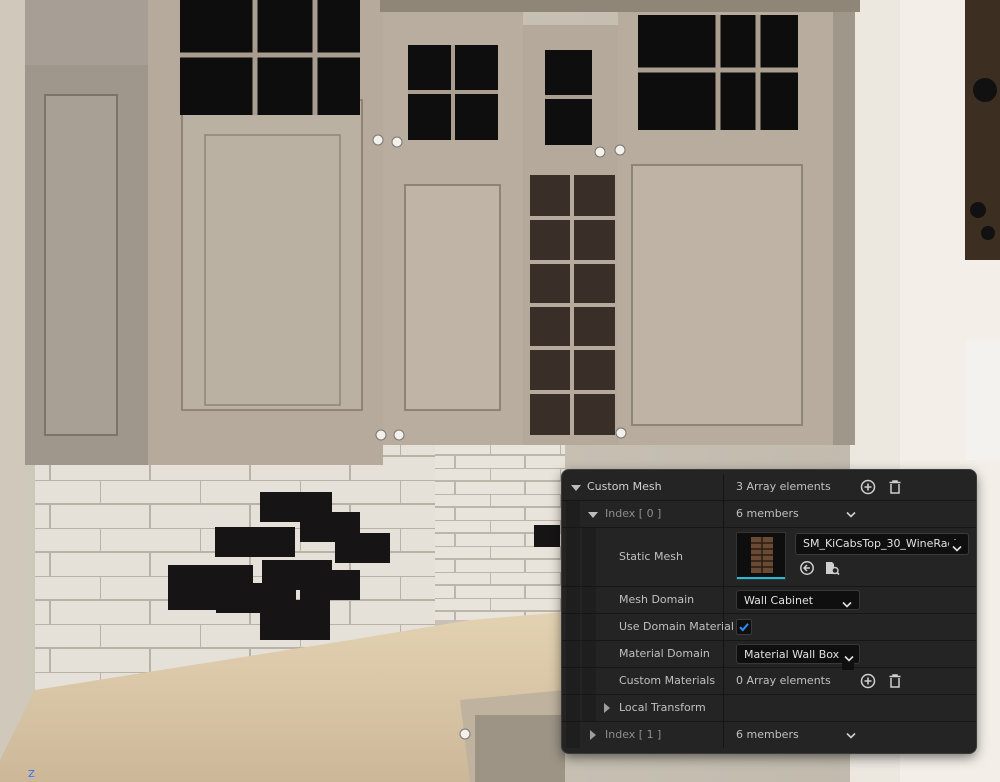  I want to click on property-row-index-0: Index [ 0 ] 6 members, so click(769, 514).